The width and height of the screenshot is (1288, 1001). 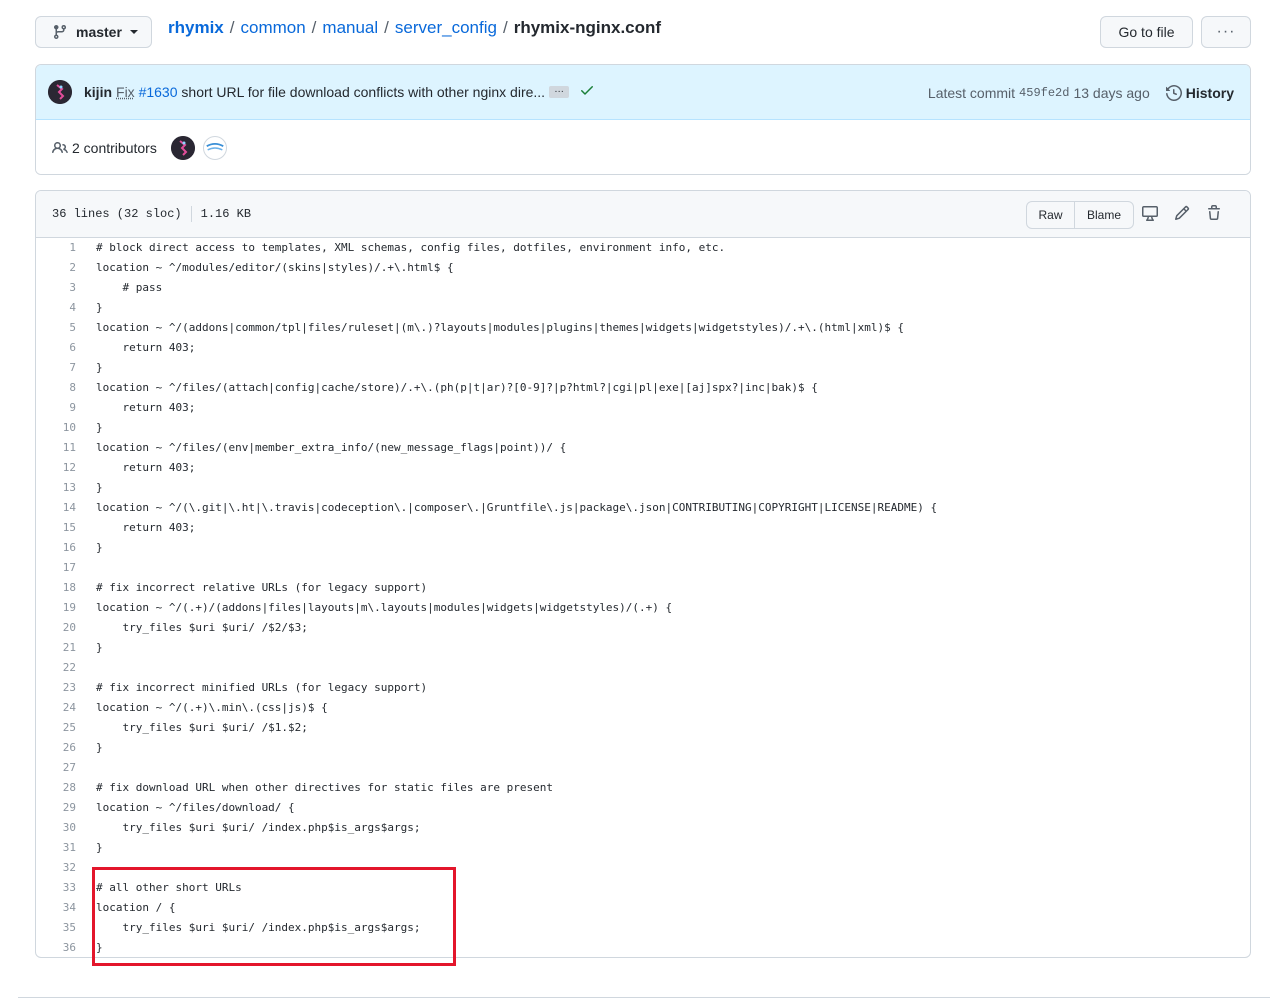 What do you see at coordinates (643, 748) in the screenshot?
I see `code-line: 26}` at bounding box center [643, 748].